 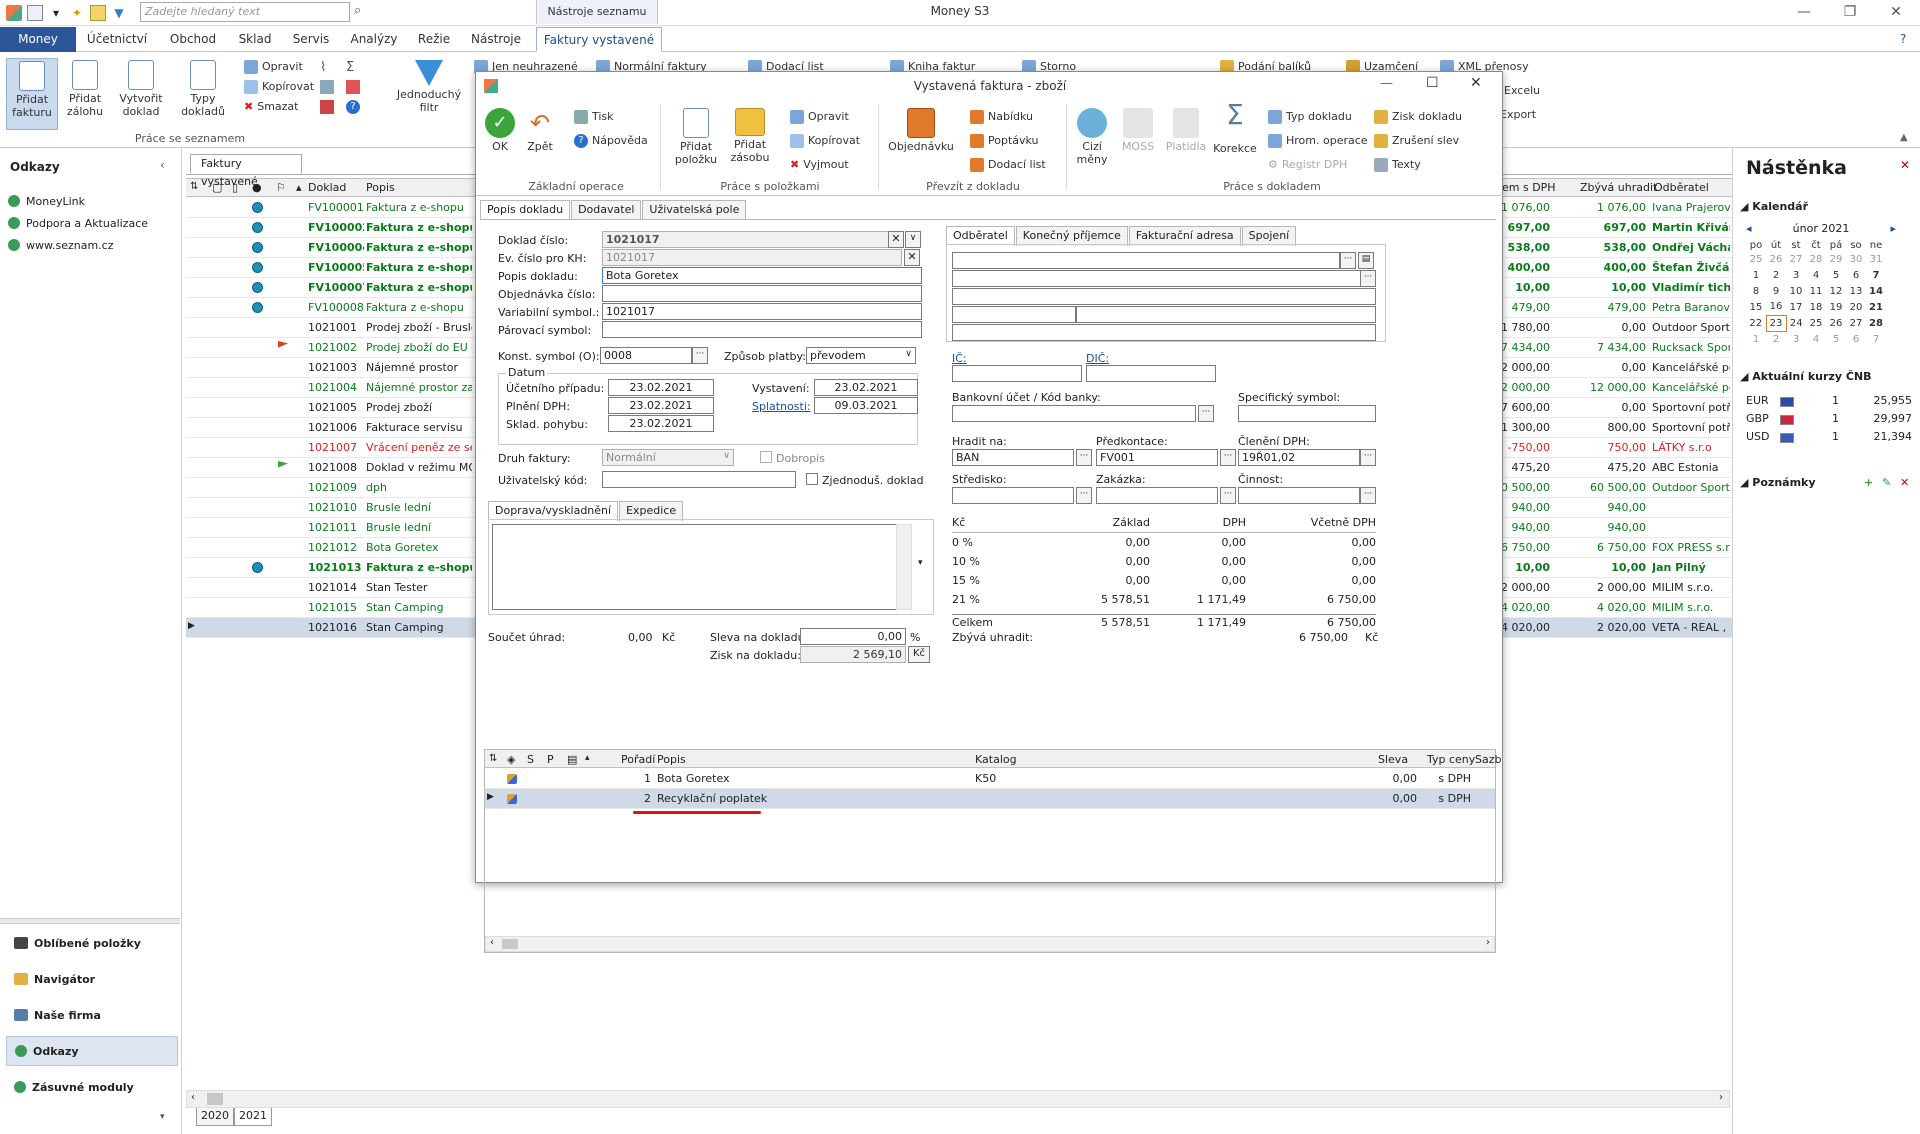 I want to click on doc-profit-button: Zisk dokladu, so click(x=1418, y=117).